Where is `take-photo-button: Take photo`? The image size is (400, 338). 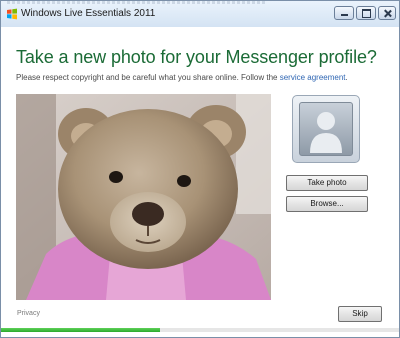
take-photo-button: Take photo is located at coordinates (327, 183).